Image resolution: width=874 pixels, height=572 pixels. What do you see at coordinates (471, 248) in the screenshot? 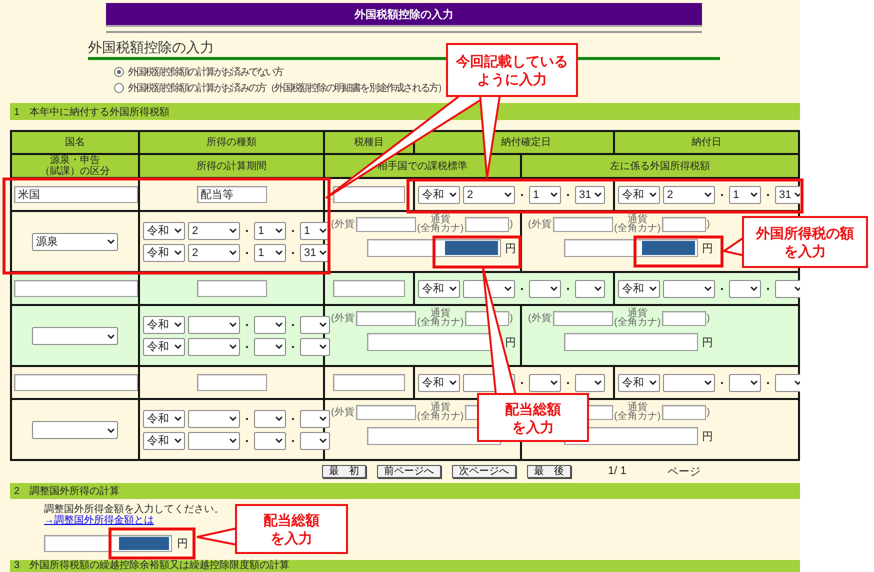
I see `redaction-block` at bounding box center [471, 248].